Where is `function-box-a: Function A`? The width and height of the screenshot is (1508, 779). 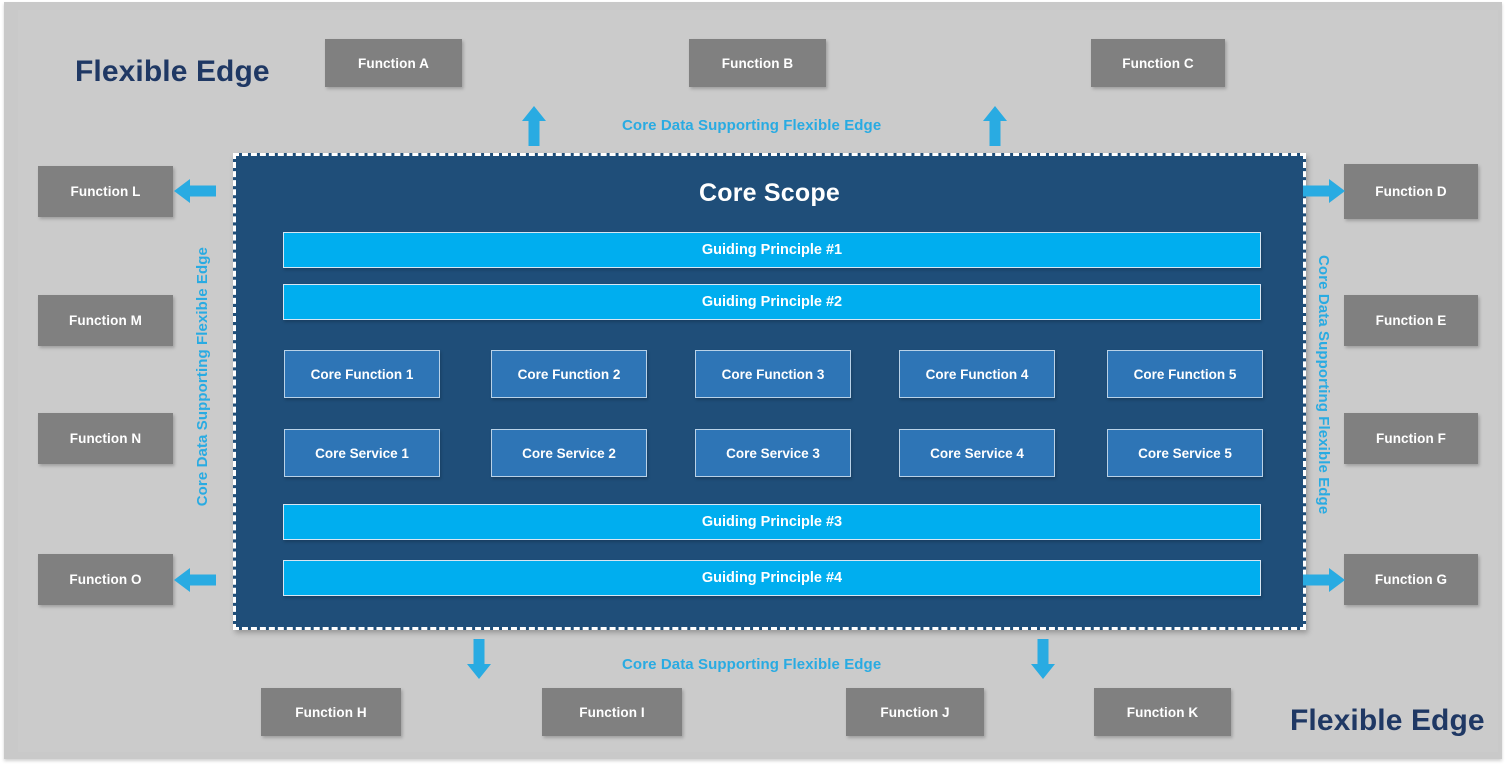 function-box-a: Function A is located at coordinates (393, 63).